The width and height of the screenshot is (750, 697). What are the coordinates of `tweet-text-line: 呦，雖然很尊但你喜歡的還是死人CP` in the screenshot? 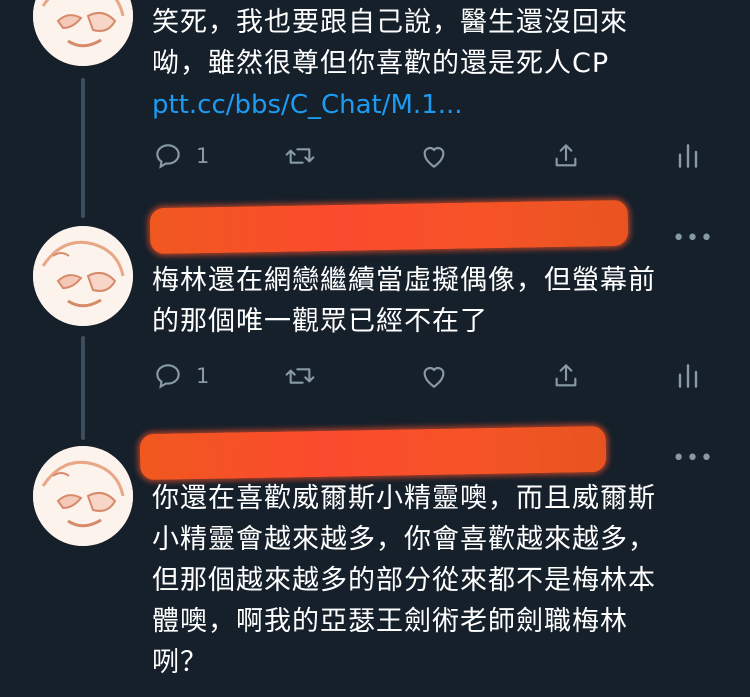 It's located at (381, 63).